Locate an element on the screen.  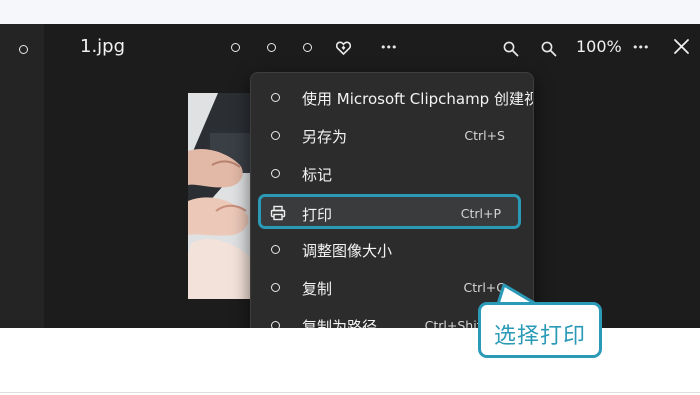
bottom-divider is located at coordinates (350, 392).